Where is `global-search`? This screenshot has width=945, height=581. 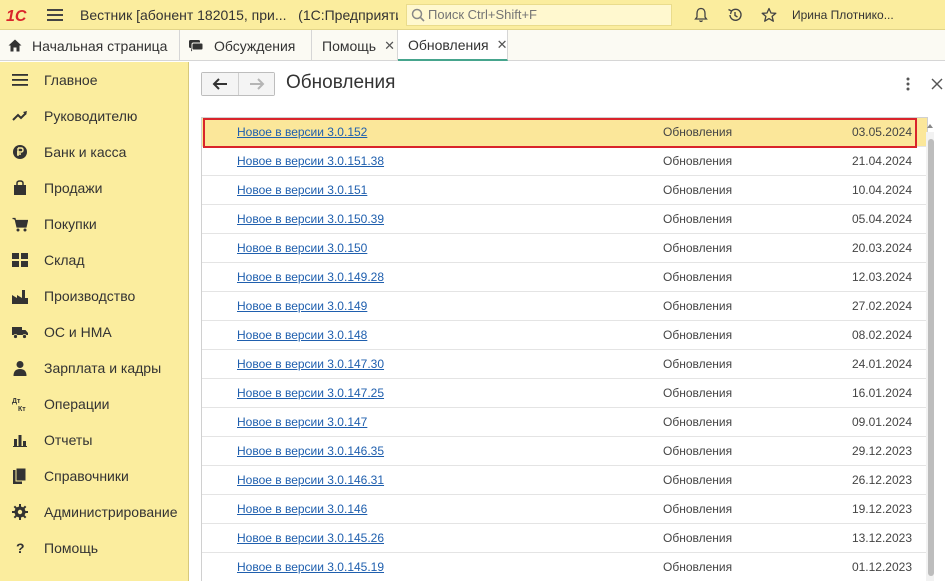
global-search is located at coordinates (539, 14).